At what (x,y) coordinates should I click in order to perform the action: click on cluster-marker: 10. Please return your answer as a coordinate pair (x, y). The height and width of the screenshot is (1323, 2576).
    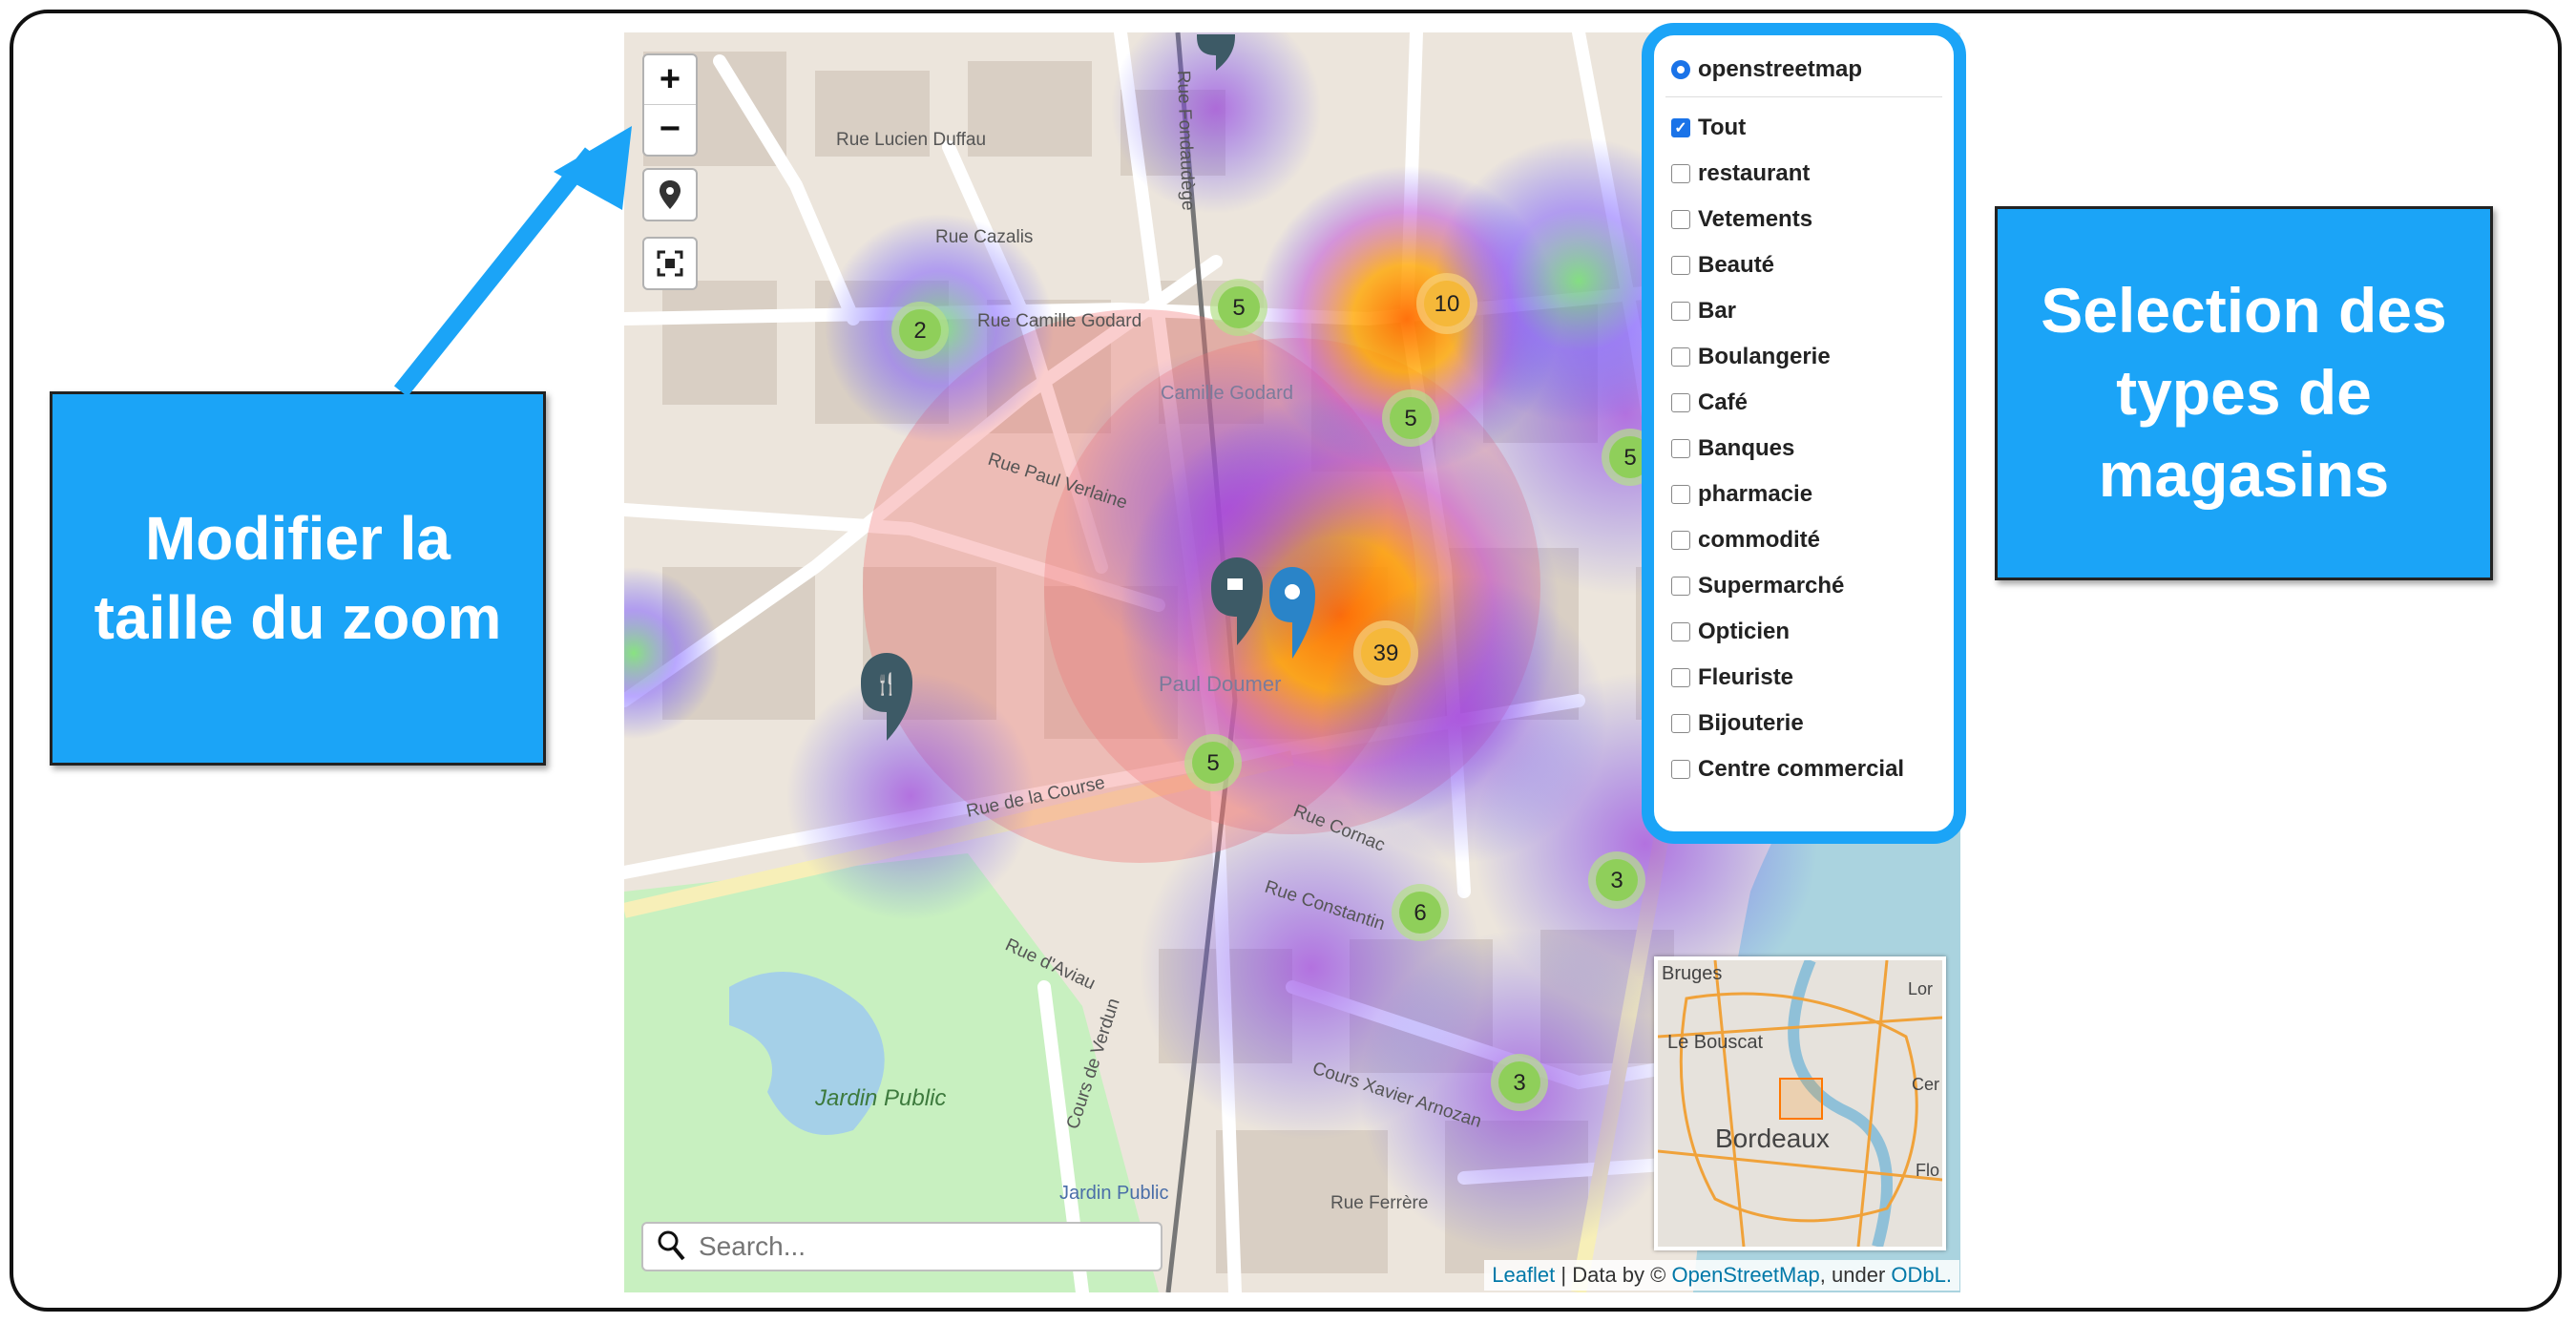
    Looking at the image, I should click on (1446, 303).